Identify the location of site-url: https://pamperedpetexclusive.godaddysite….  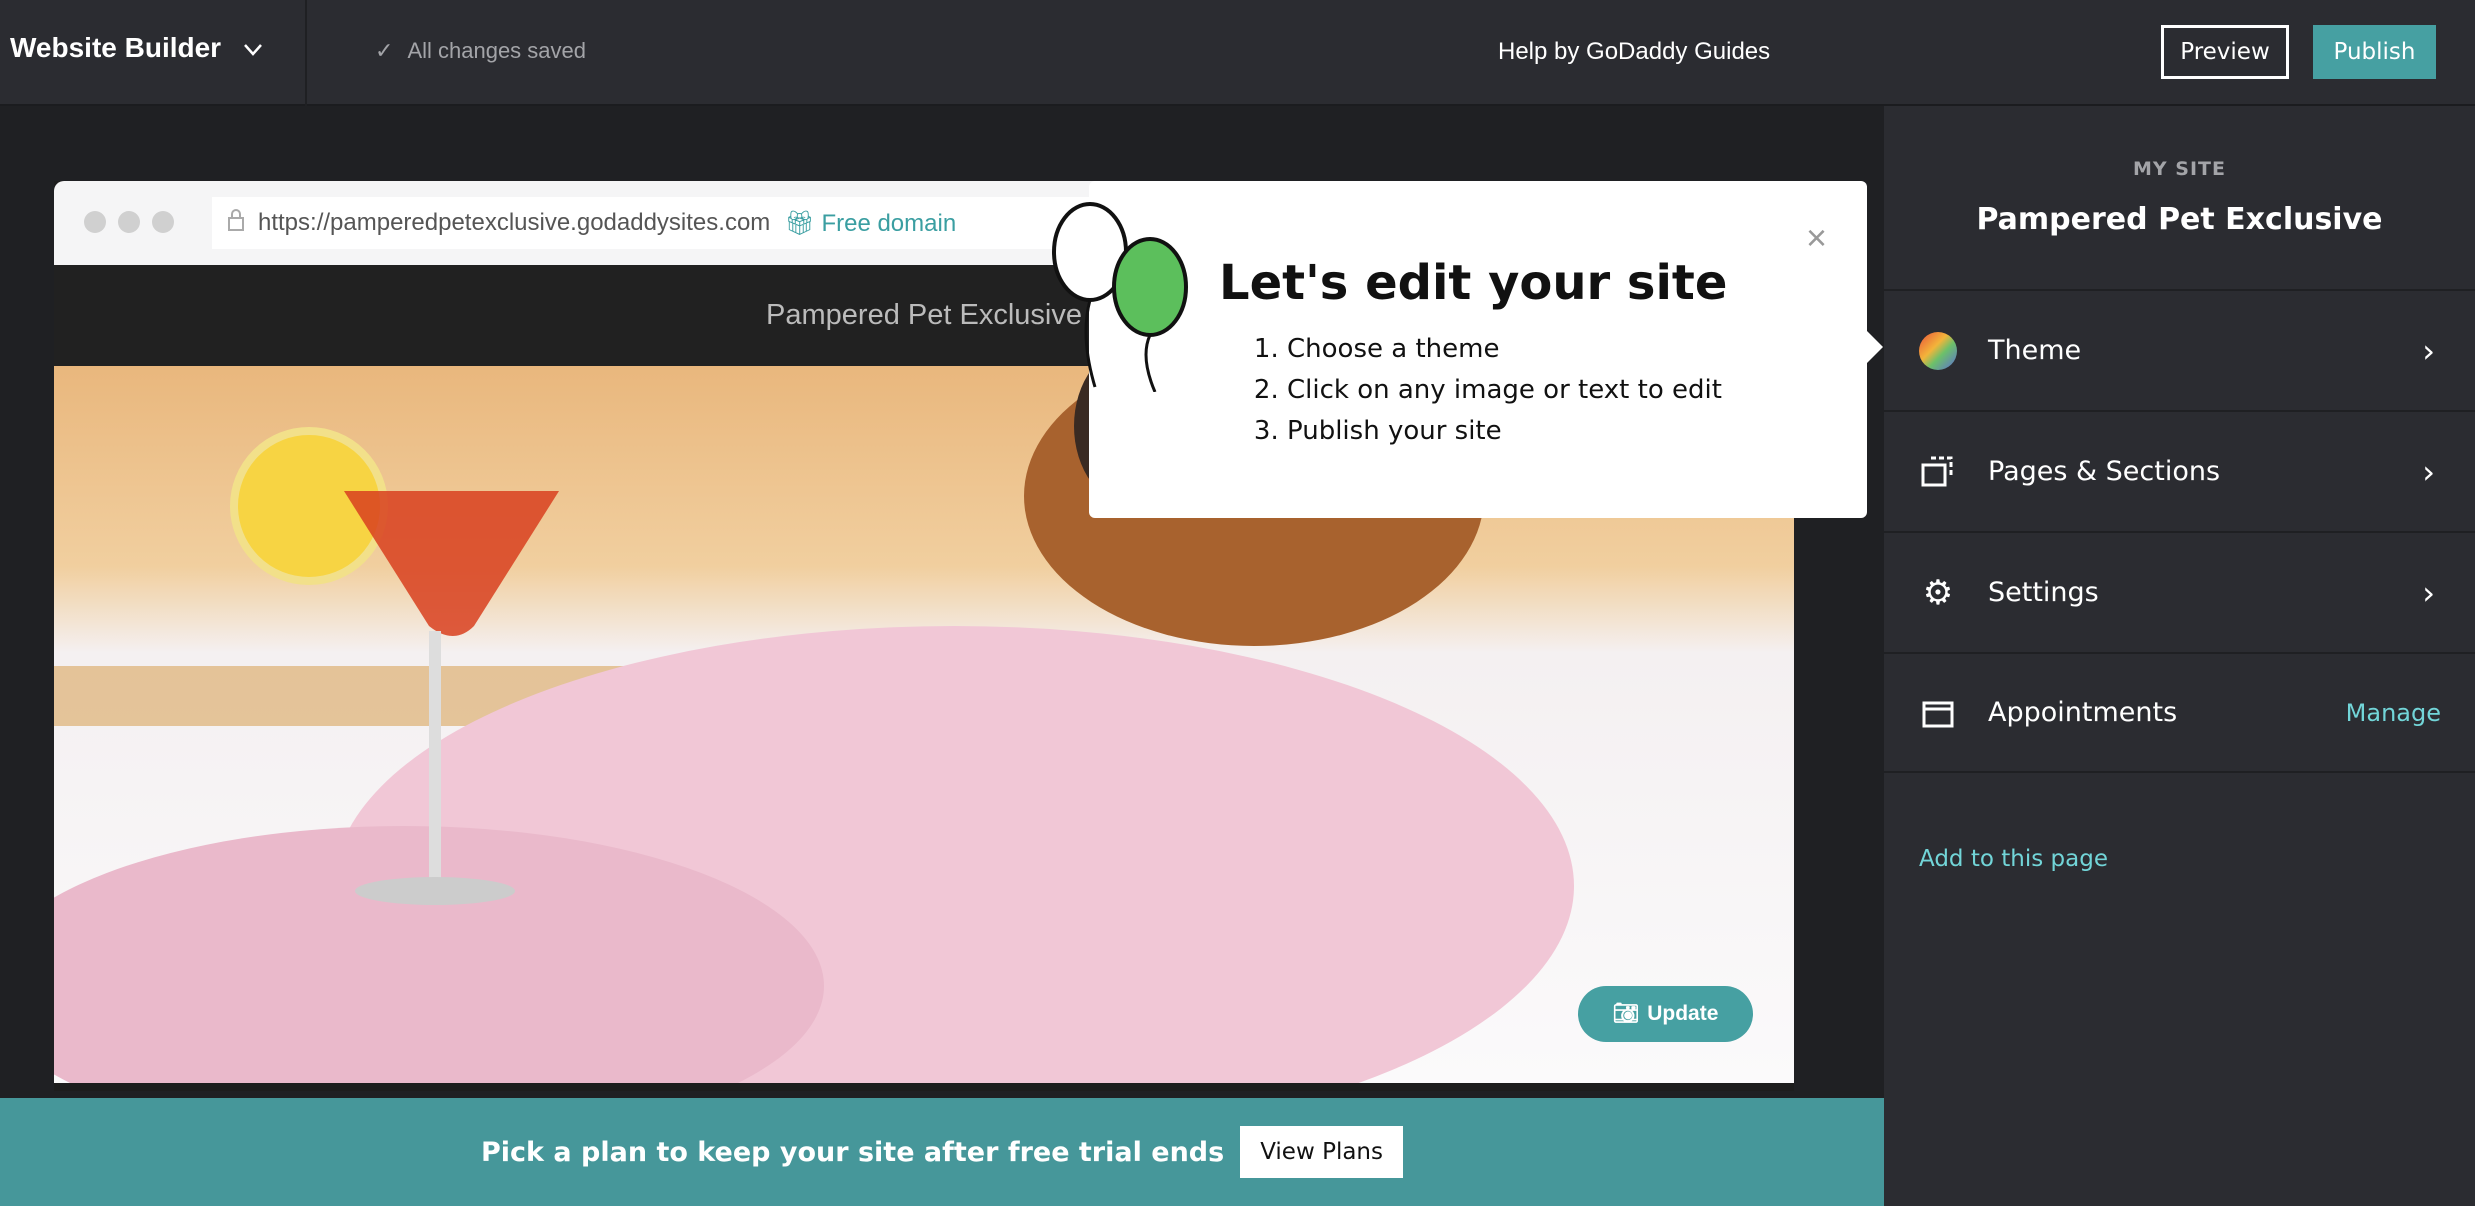
(514, 222).